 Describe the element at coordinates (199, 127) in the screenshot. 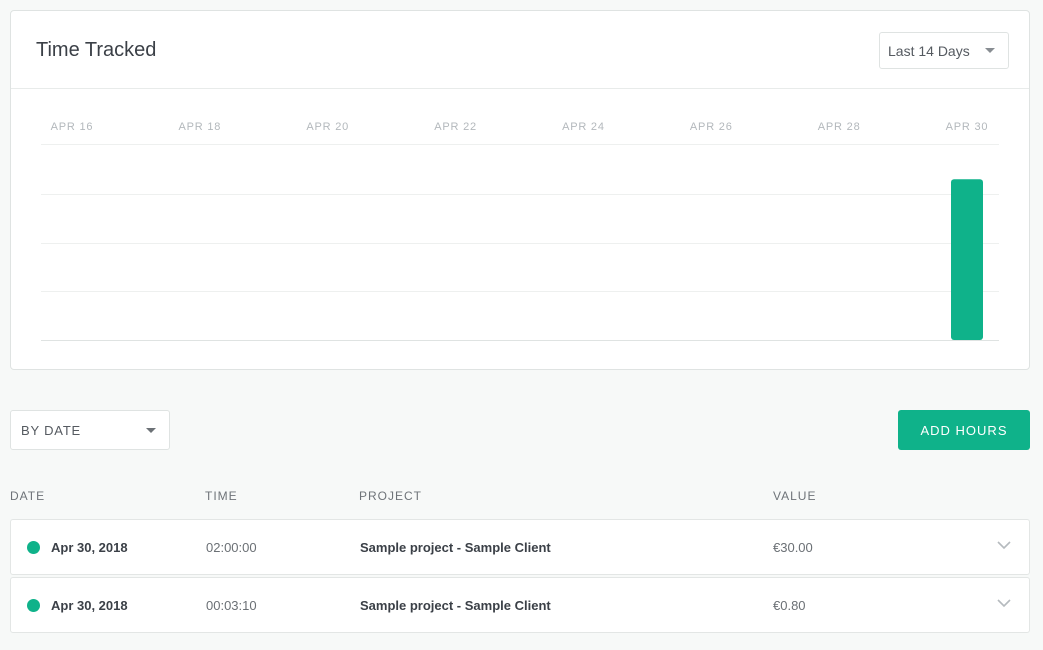

I see `x-tick-label: APR 18` at that location.